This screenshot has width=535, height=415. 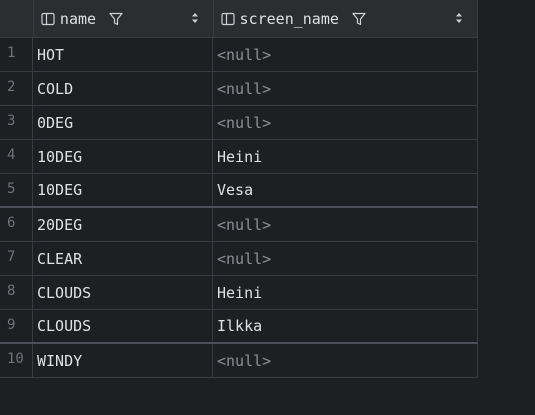 I want to click on row-number: 4, so click(x=16, y=156).